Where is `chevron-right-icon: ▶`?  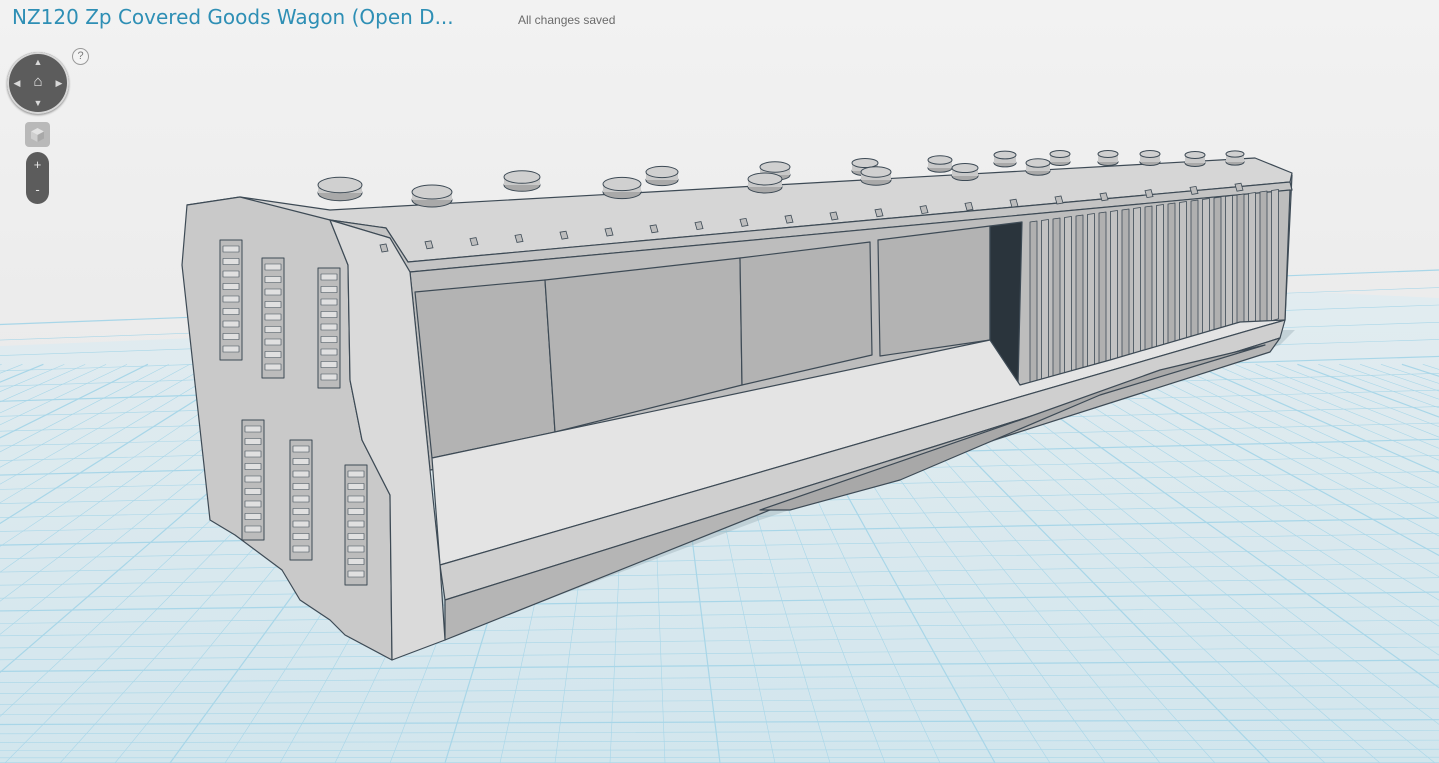 chevron-right-icon: ▶ is located at coordinates (59, 83).